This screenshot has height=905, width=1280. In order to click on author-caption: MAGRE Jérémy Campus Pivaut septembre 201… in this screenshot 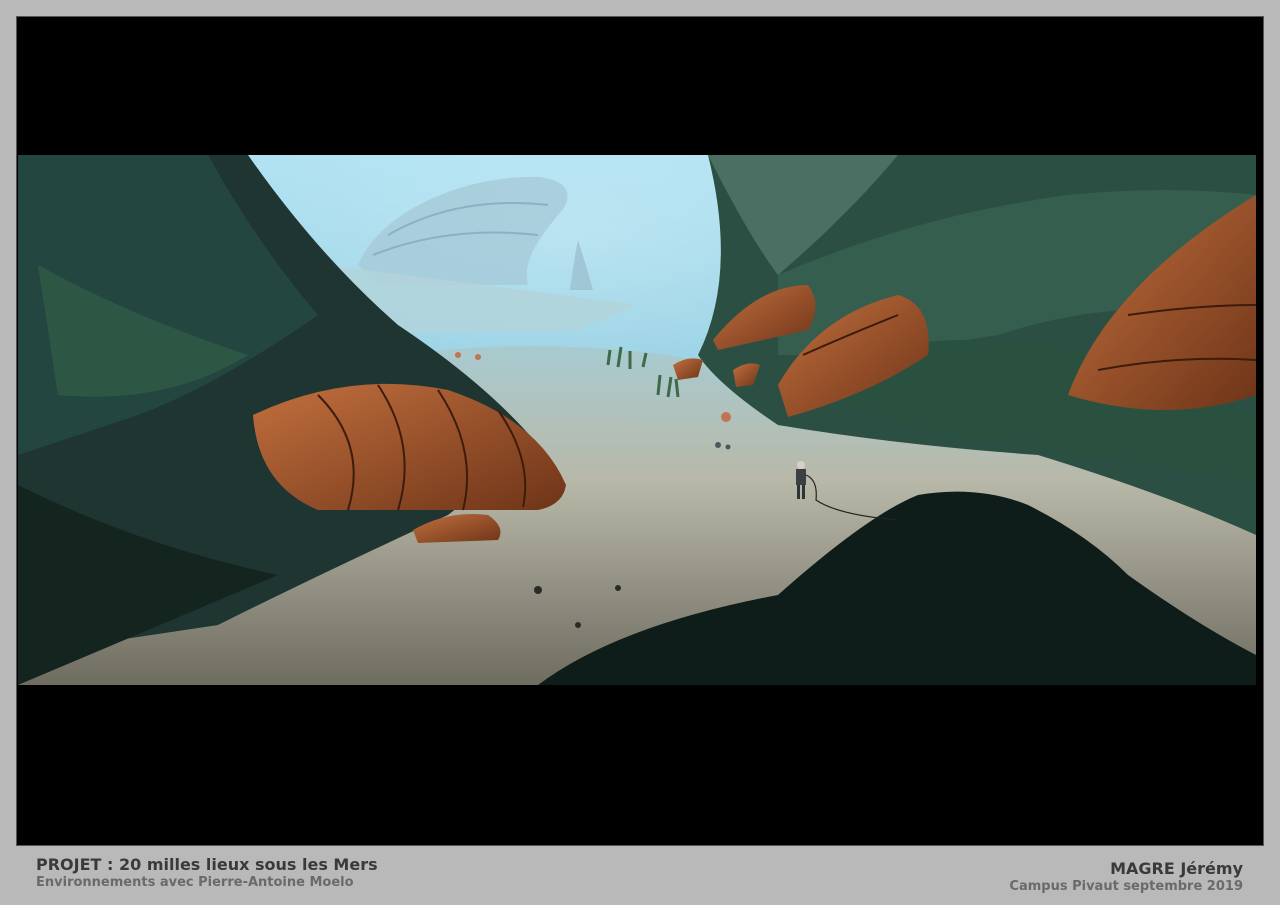, I will do `click(1126, 877)`.